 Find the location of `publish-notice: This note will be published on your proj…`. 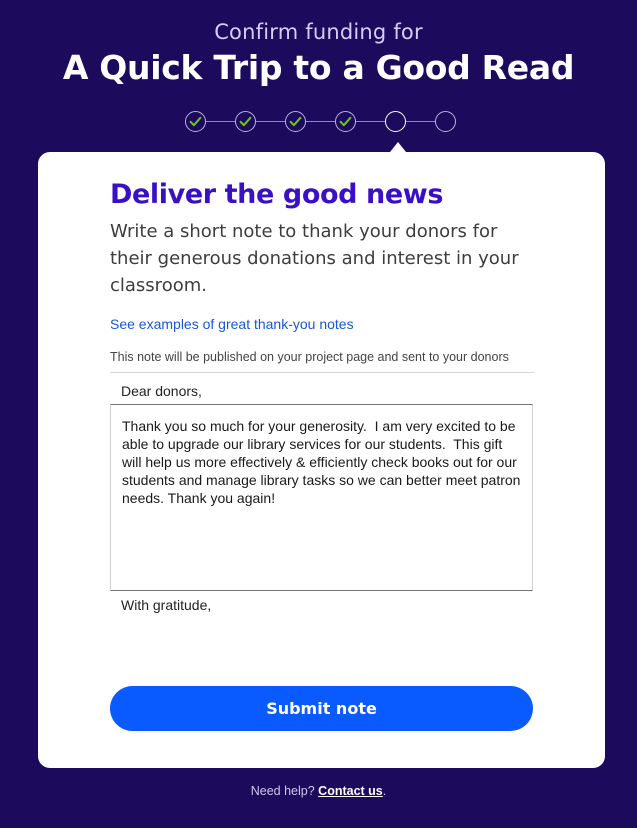

publish-notice: This note will be published on your proj… is located at coordinates (309, 357).